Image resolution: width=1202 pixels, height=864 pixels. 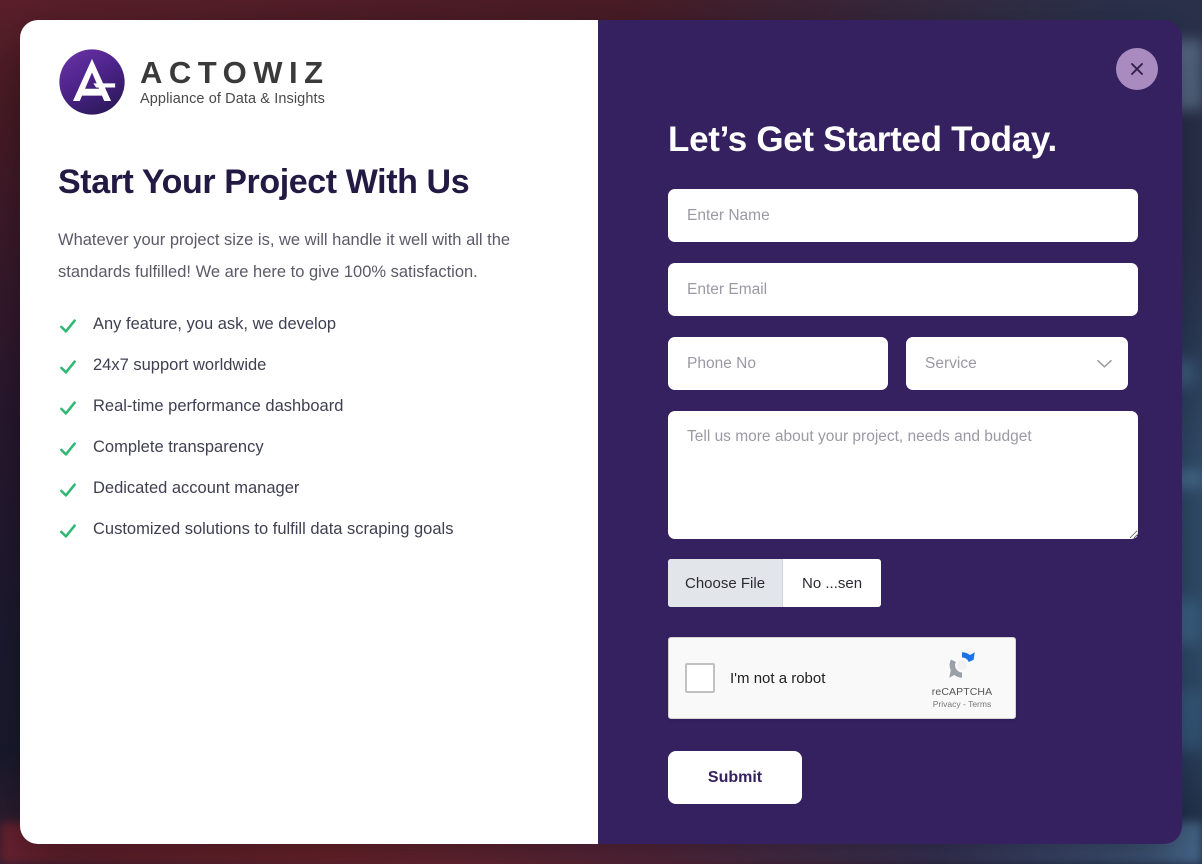 I want to click on recaptcha-label: I'm not a robot, so click(x=778, y=678).